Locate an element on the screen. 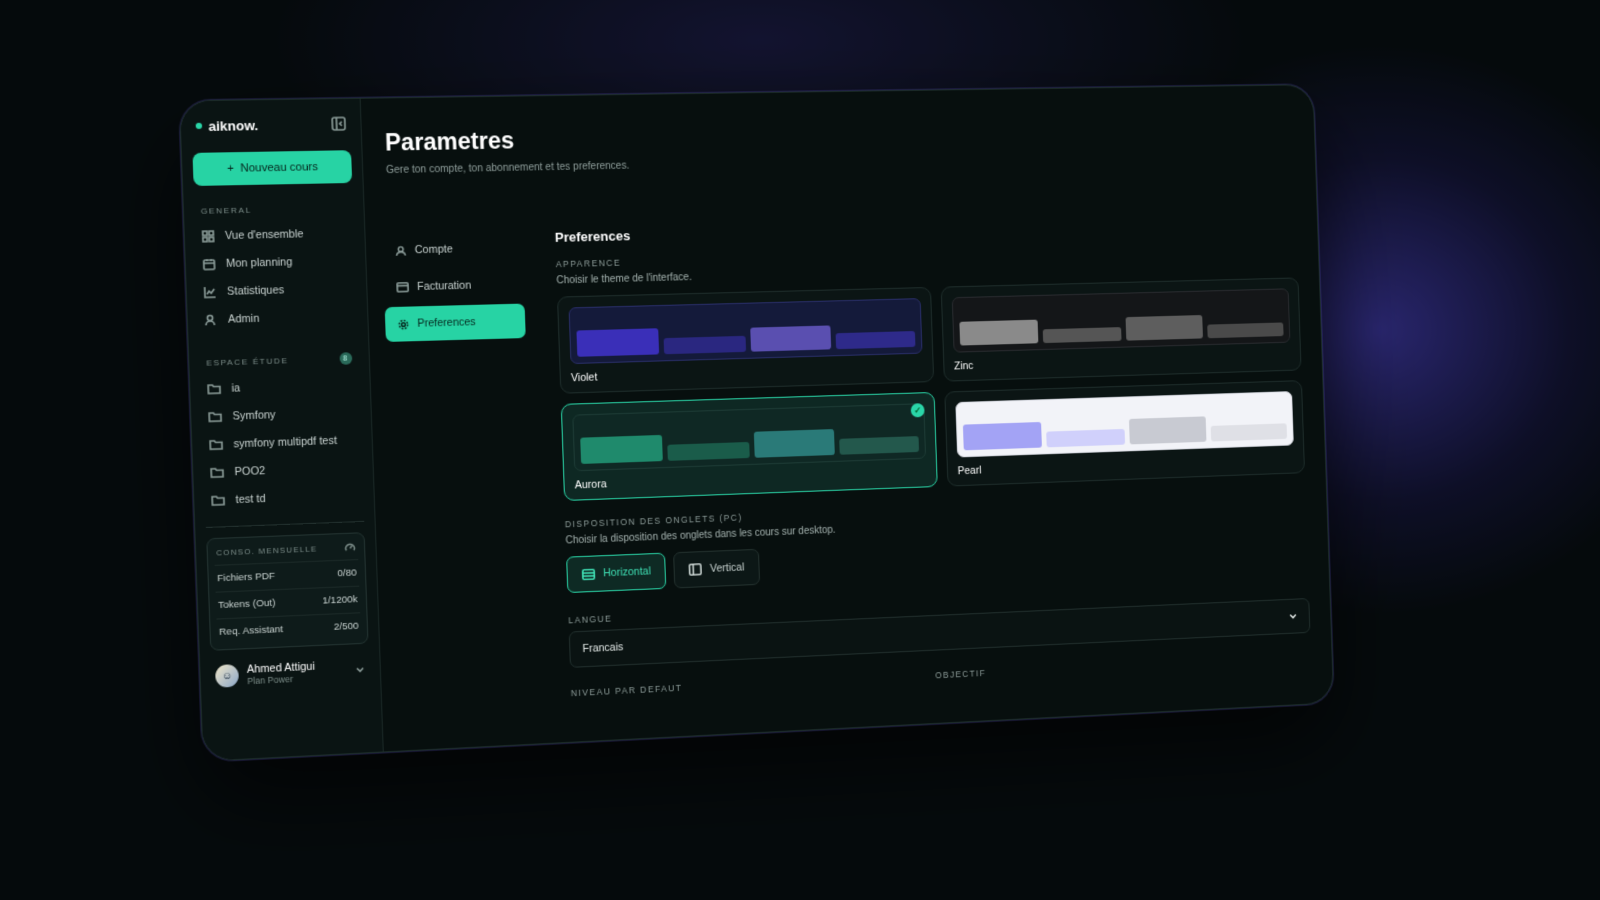  theme-name: Aurora is located at coordinates (590, 485).